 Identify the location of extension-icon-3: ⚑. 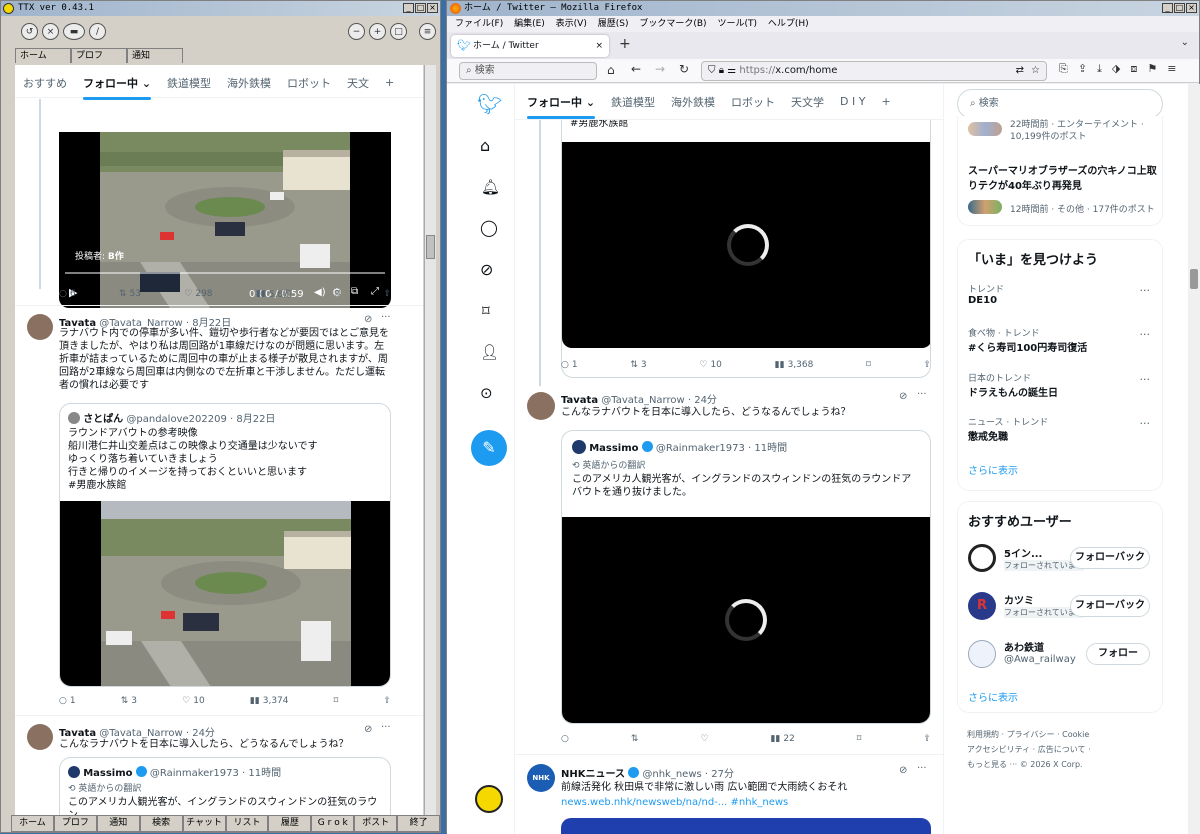
(1152, 69).